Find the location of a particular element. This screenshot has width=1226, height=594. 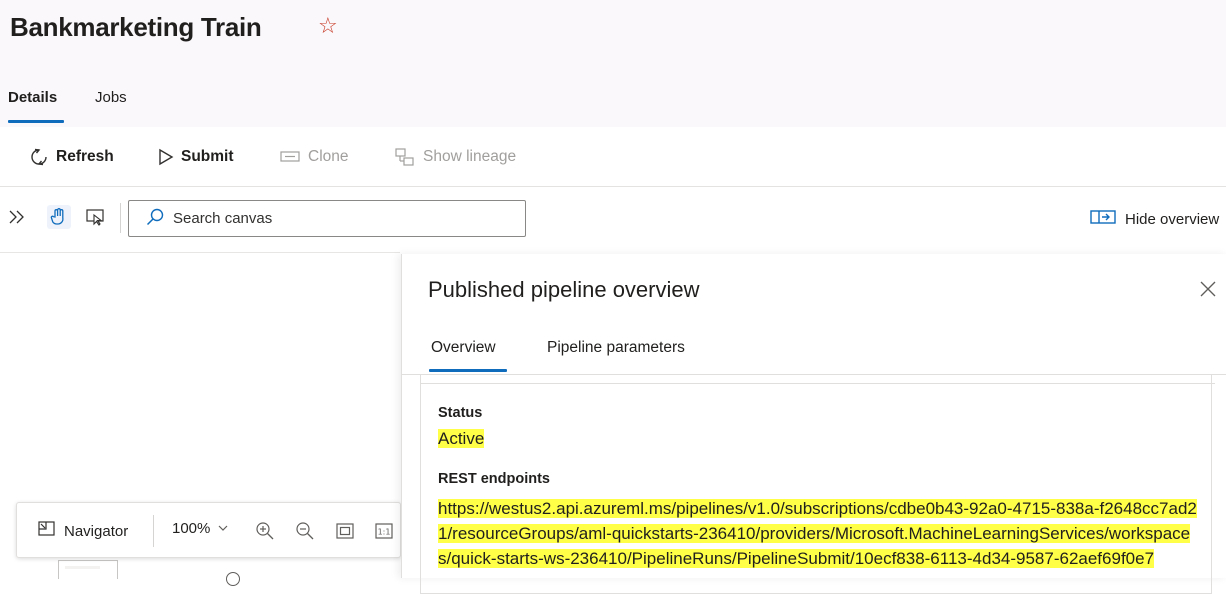

toolbar-divider is located at coordinates (613, 186).